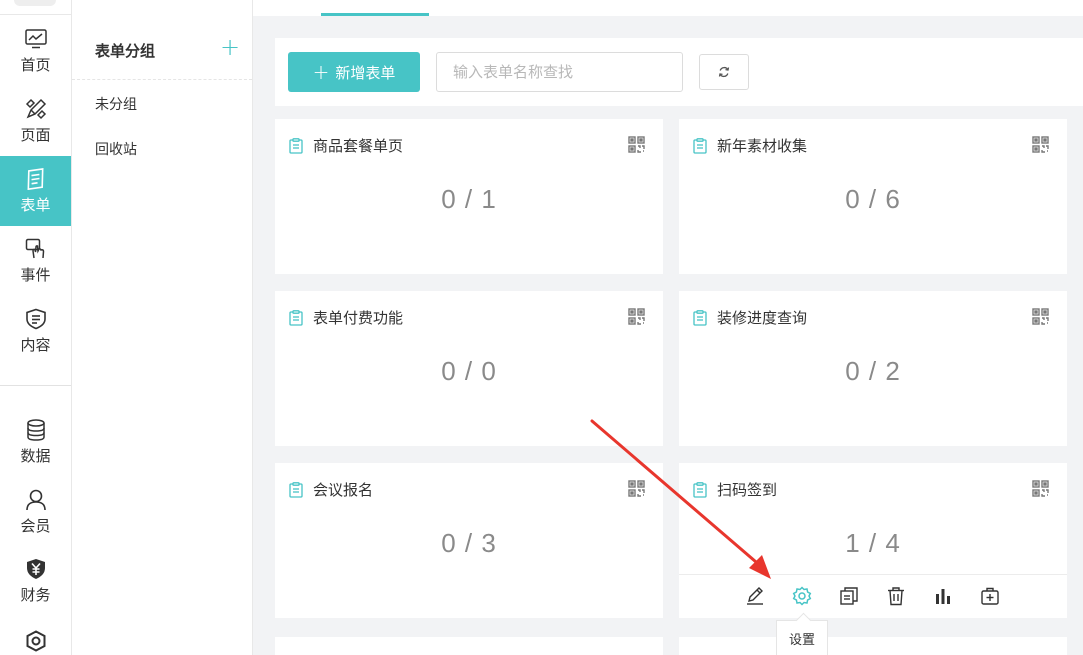  Describe the element at coordinates (35, 526) in the screenshot. I see `nav-label-members: 会员` at that location.